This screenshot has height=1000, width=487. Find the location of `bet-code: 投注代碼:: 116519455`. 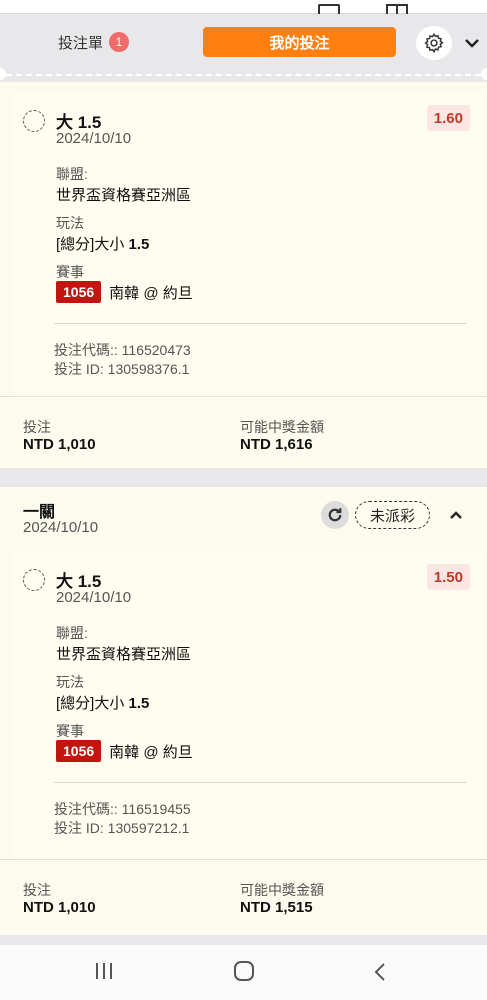

bet-code: 投注代碼:: 116519455 is located at coordinates (122, 809).